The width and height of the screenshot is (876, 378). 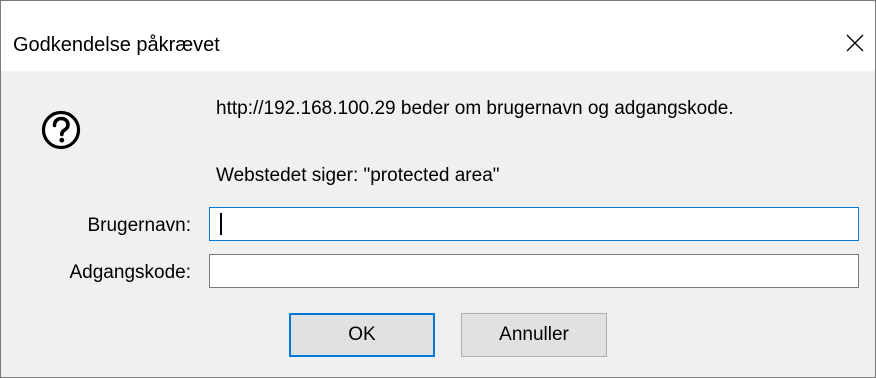 What do you see at coordinates (534, 335) in the screenshot?
I see `cancel-button: Annuller` at bounding box center [534, 335].